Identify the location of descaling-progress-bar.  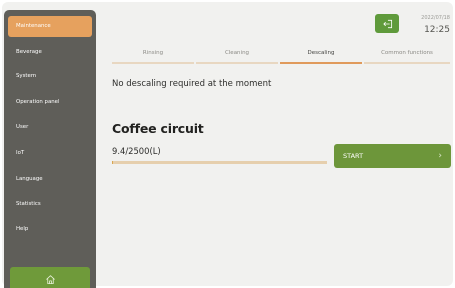
(219, 162).